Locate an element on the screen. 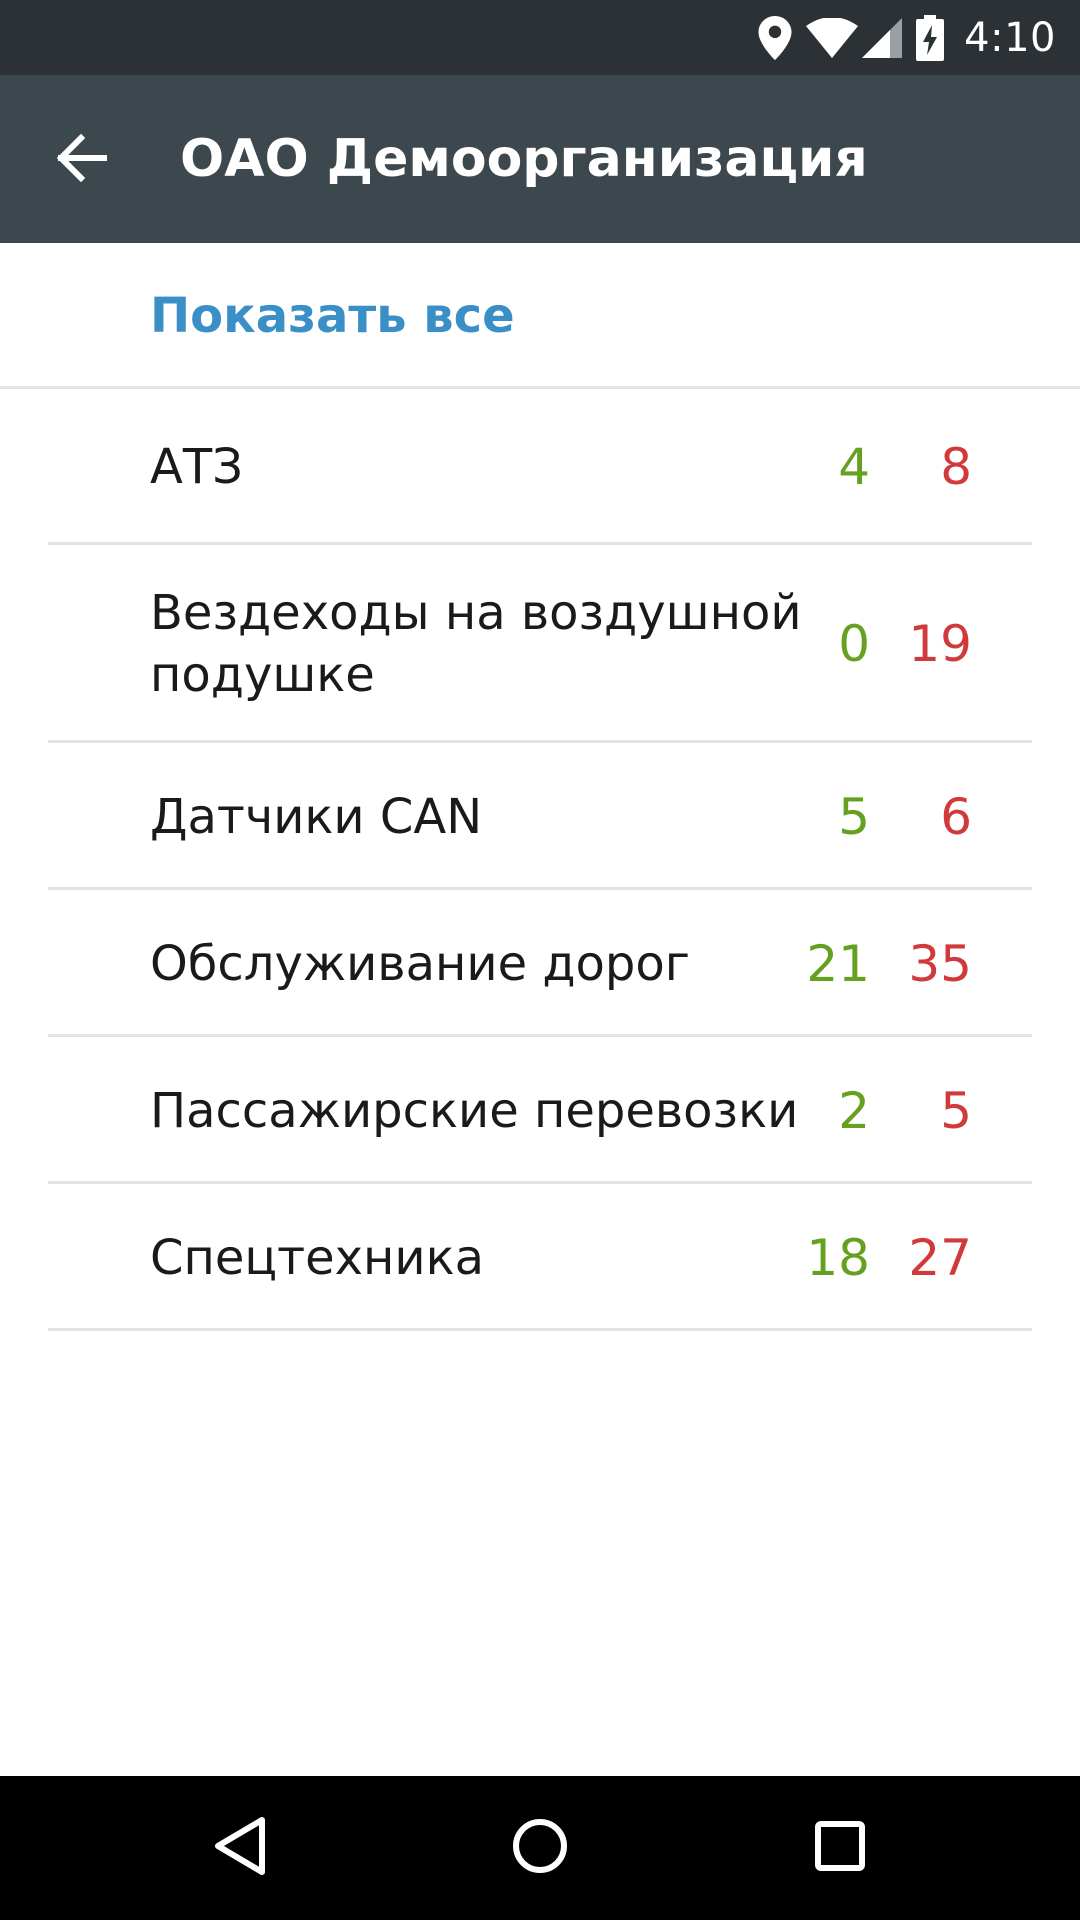 Image resolution: width=1080 pixels, height=1920 pixels. nav-recents-button is located at coordinates (840, 1848).